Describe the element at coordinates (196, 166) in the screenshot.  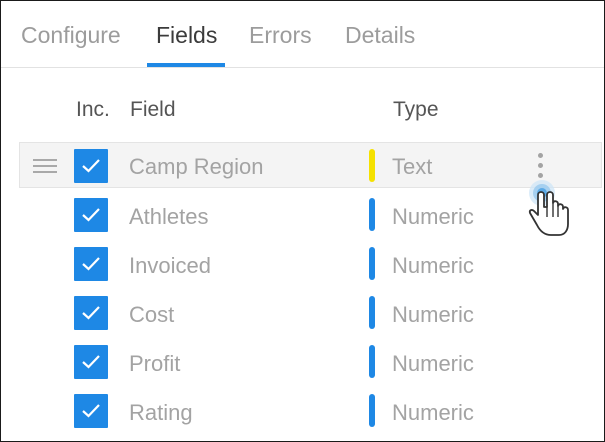
I see `field-name-camp-region: Camp Region` at that location.